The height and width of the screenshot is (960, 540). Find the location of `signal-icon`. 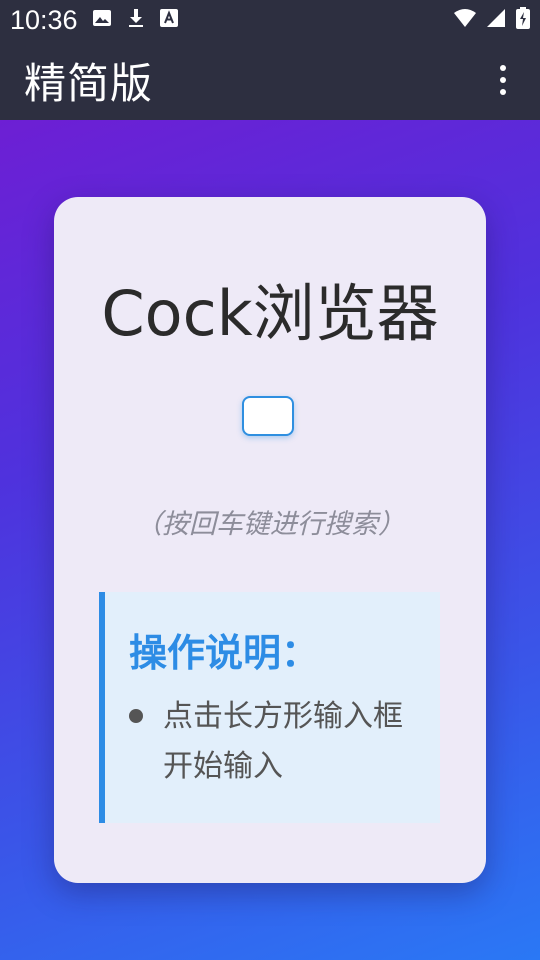

signal-icon is located at coordinates (496, 20).